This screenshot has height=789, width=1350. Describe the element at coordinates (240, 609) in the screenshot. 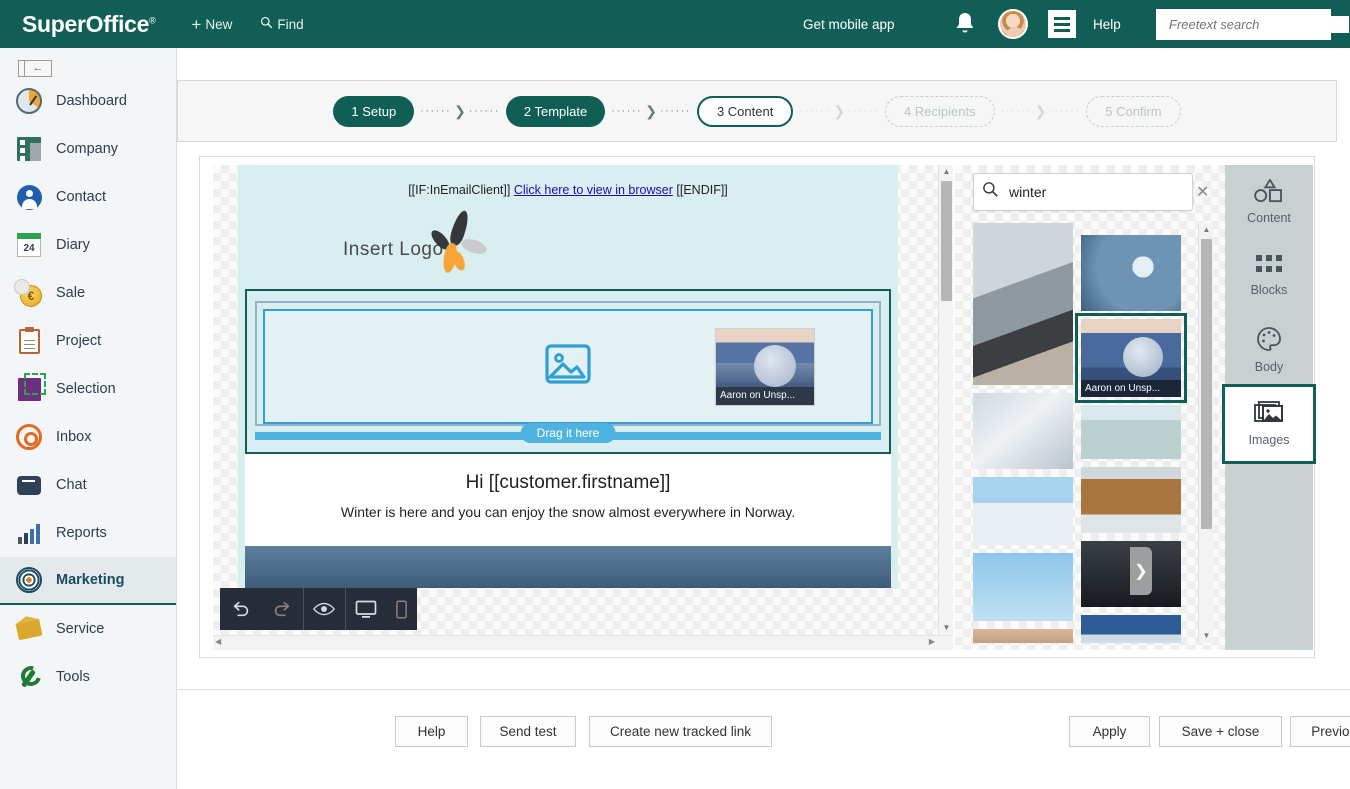

I see `undo-button` at that location.